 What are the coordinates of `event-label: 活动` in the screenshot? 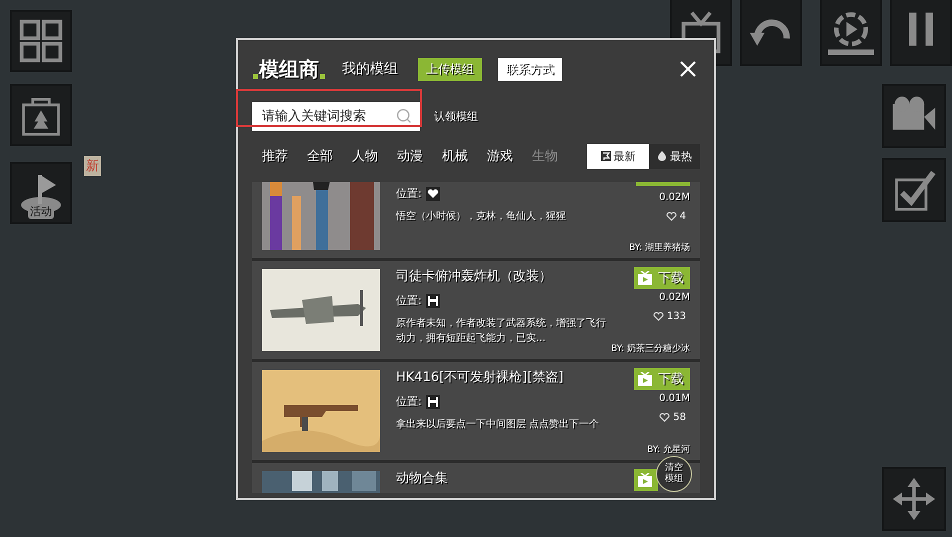 It's located at (41, 211).